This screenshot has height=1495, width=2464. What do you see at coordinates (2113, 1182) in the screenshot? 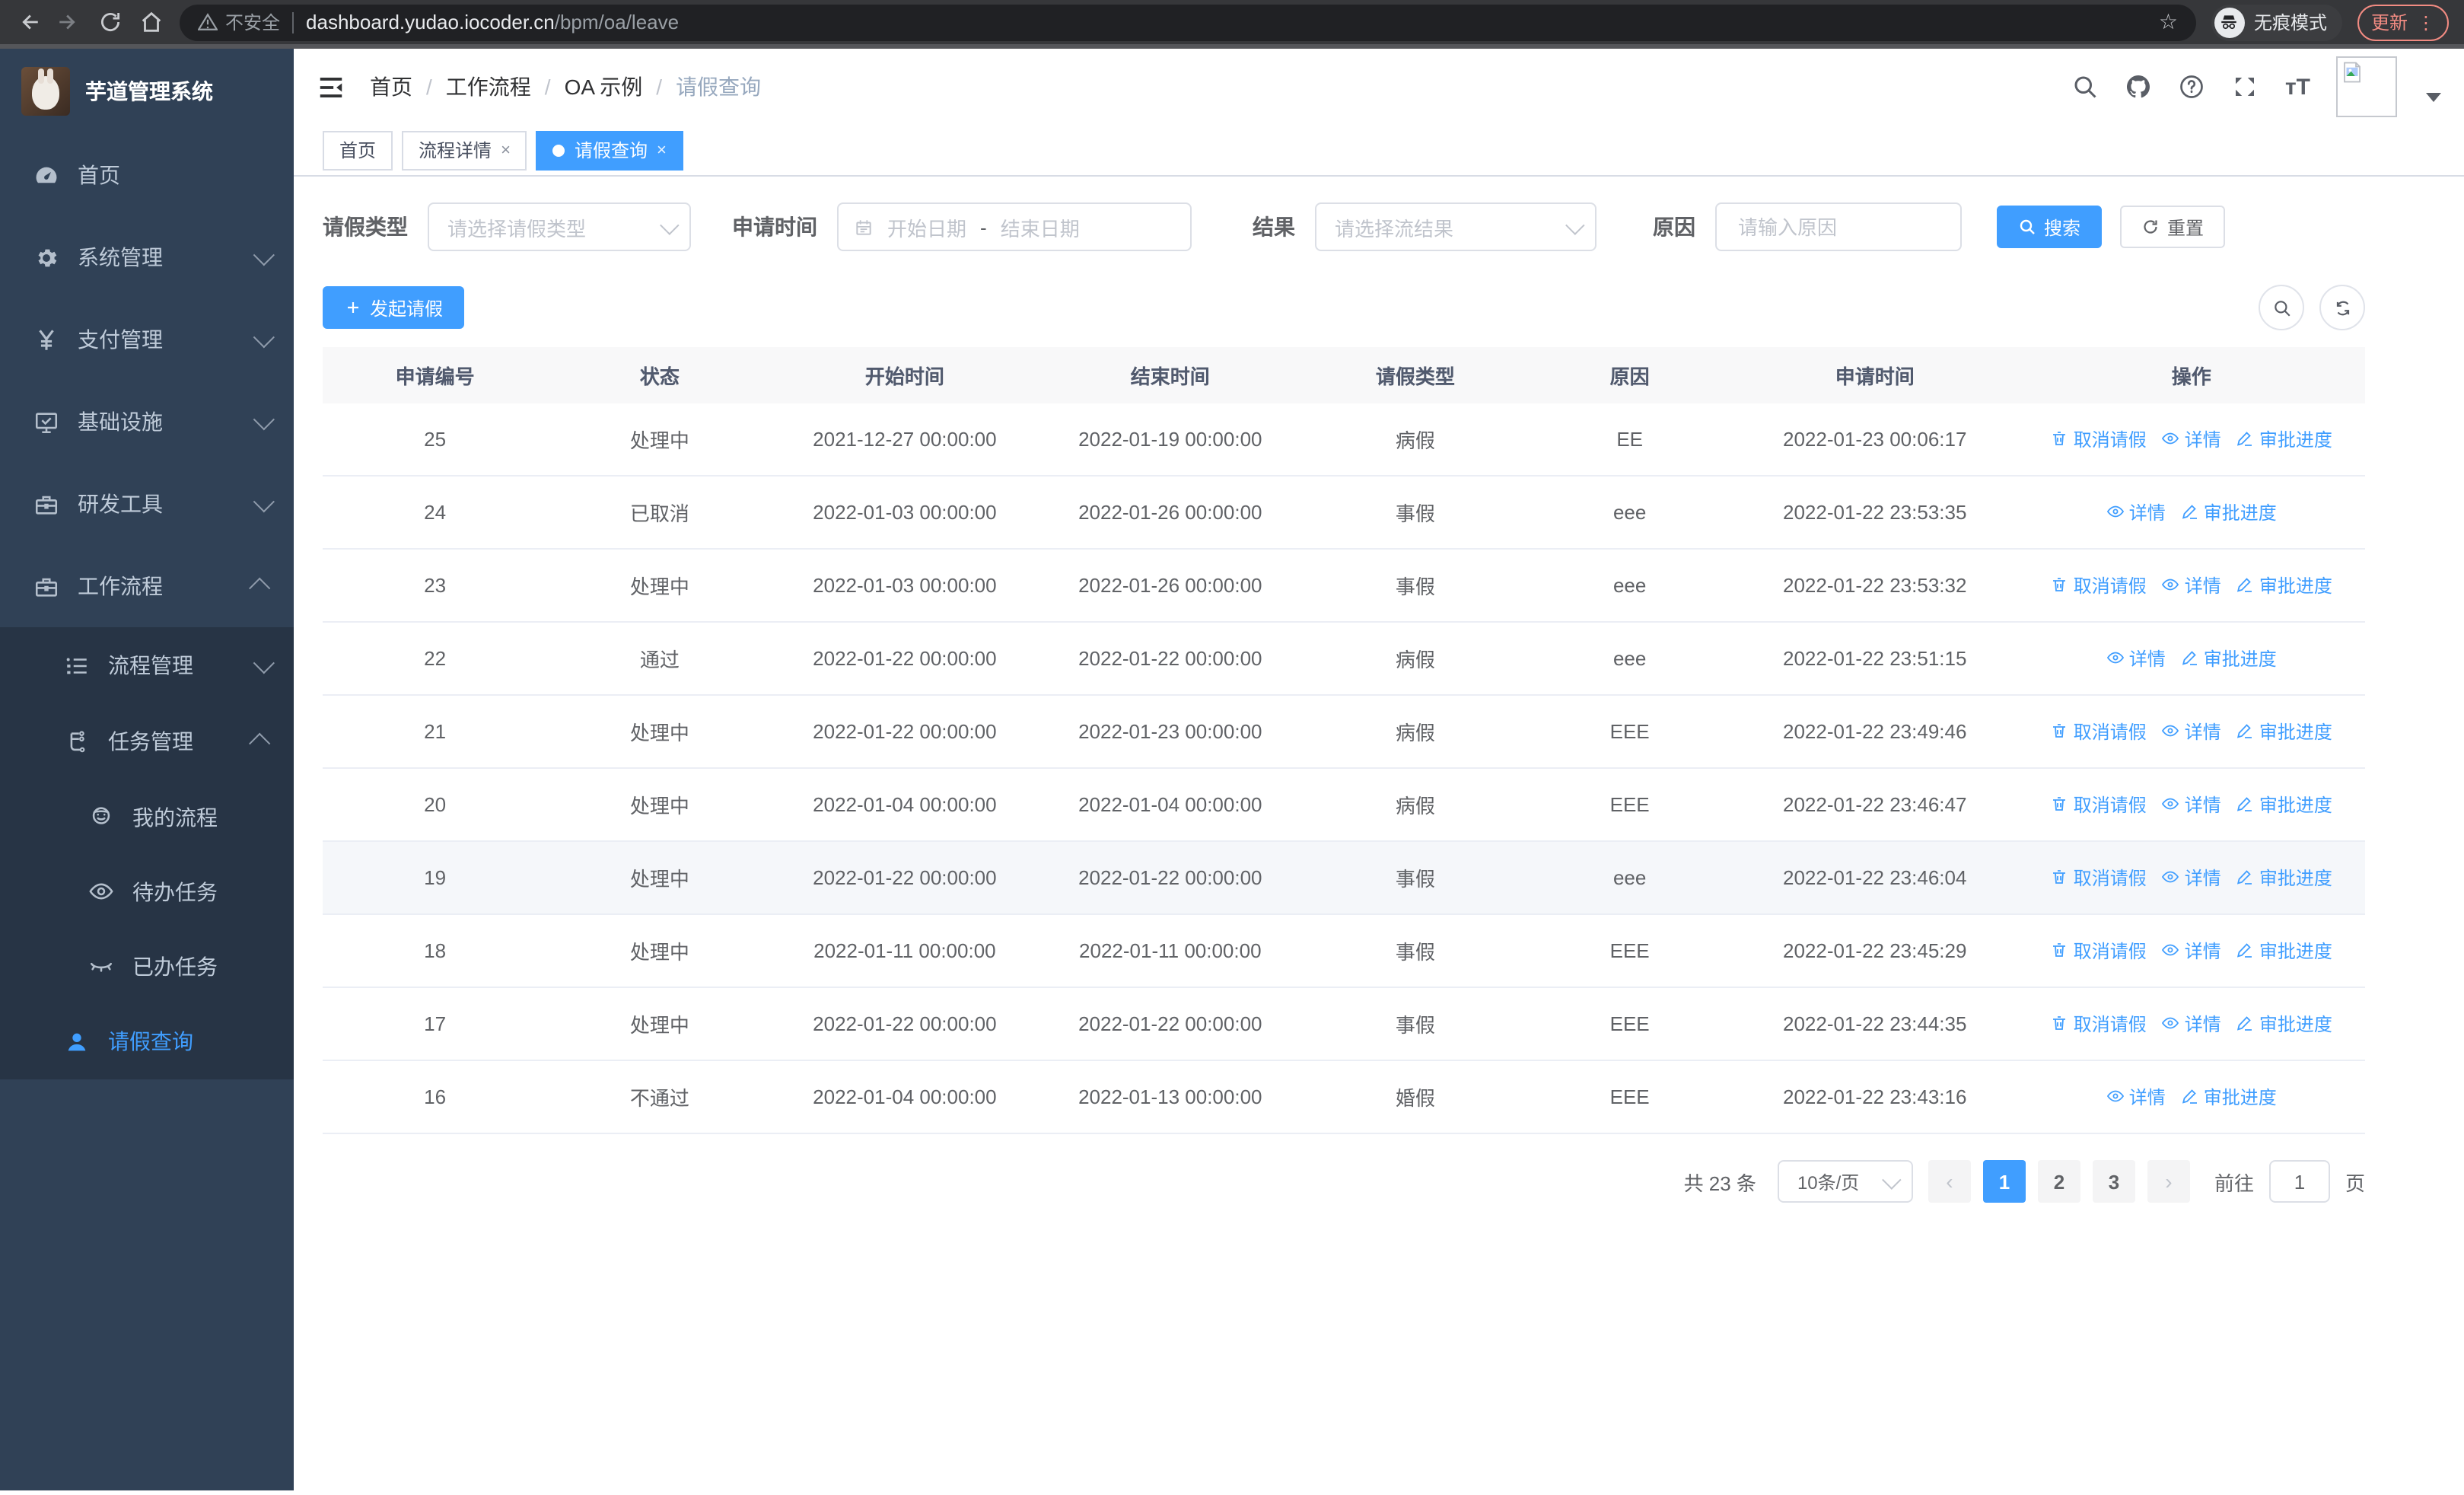
I see `page-button-3: 3` at bounding box center [2113, 1182].